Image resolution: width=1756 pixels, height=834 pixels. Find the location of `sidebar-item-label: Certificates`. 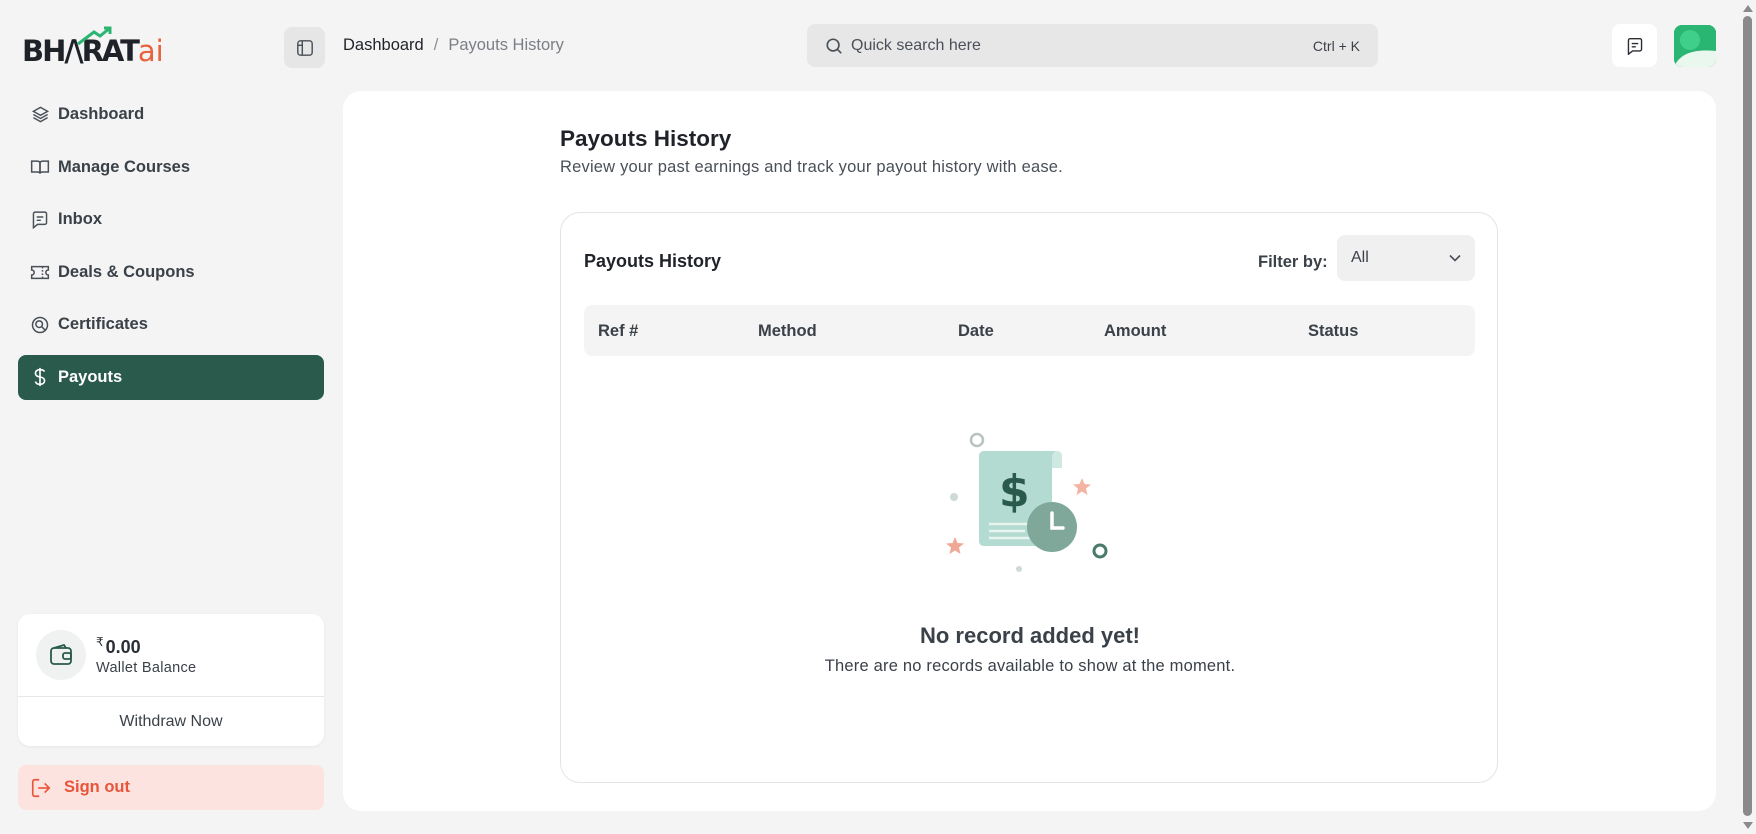

sidebar-item-label: Certificates is located at coordinates (103, 324).